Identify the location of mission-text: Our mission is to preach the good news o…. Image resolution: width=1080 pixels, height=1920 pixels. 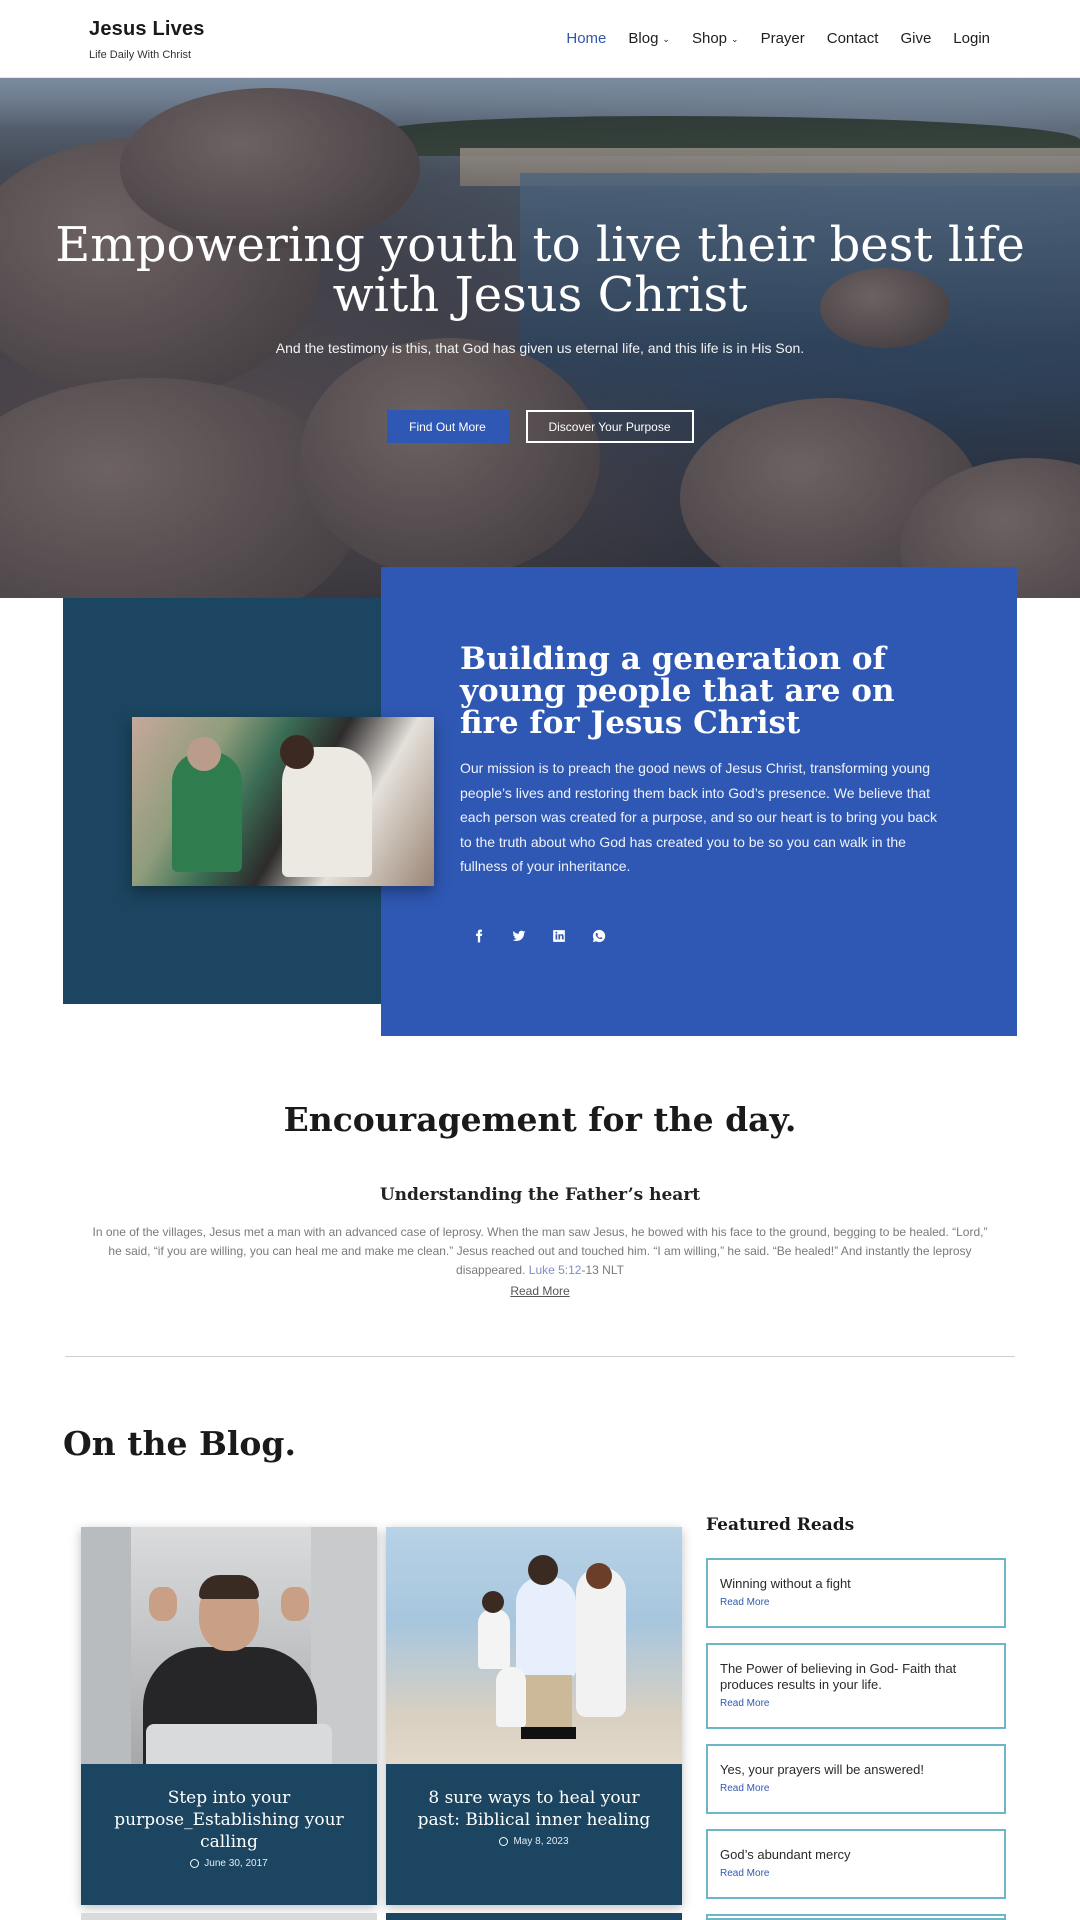
(699, 817).